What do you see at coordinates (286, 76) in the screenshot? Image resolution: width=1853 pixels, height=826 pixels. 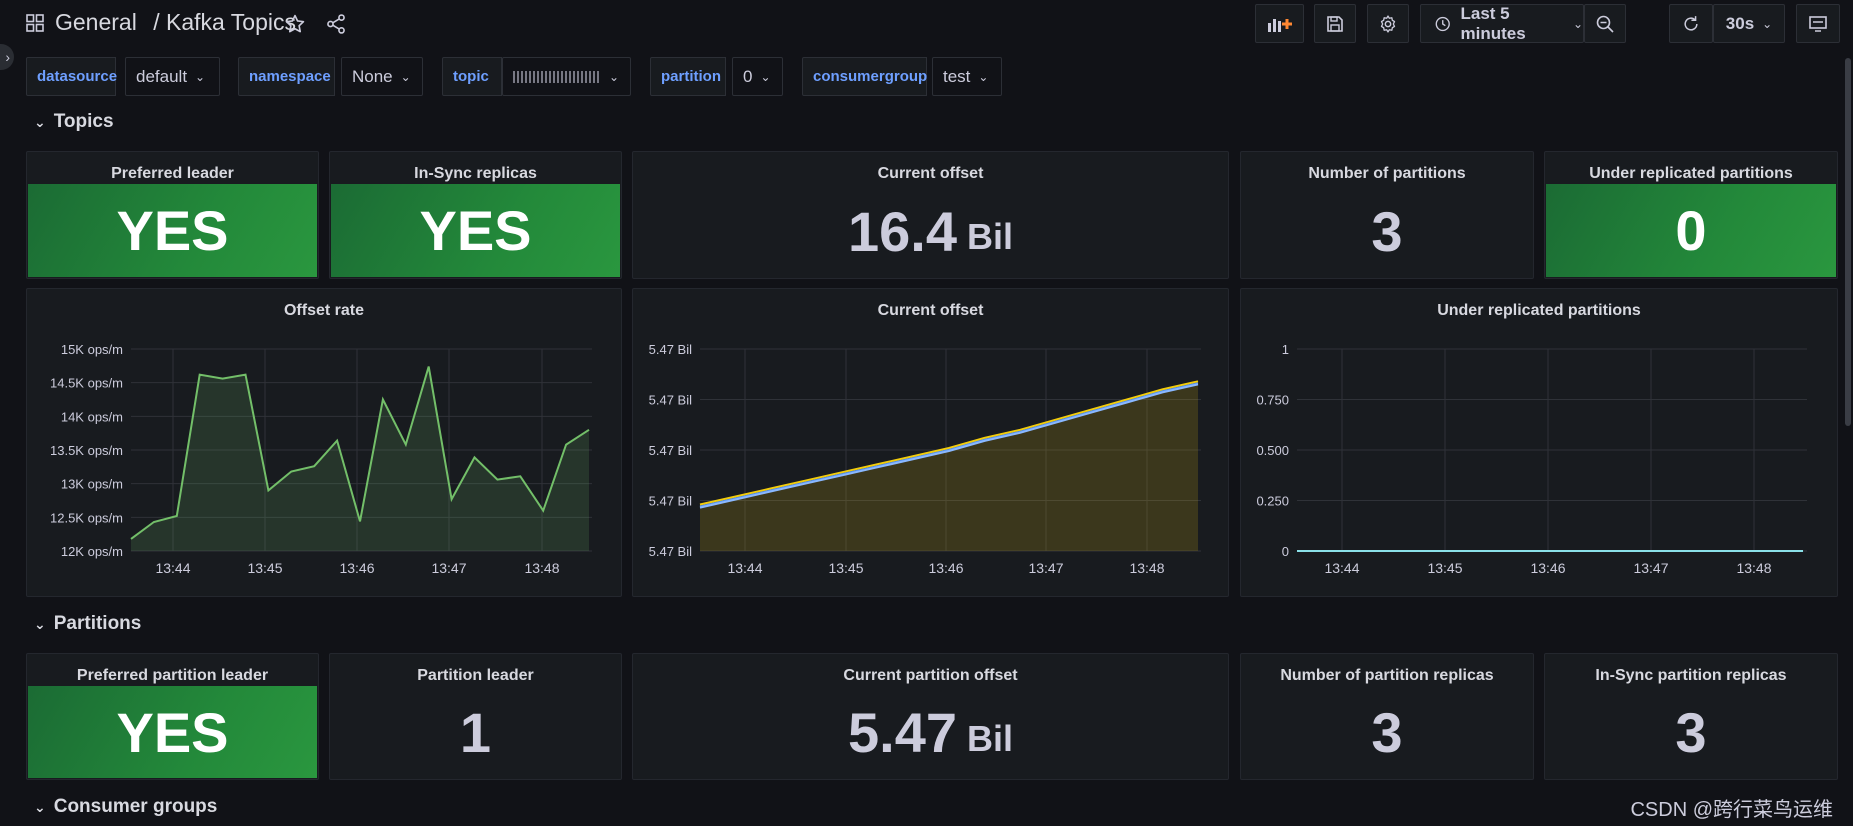 I see `variable-label-namespace: namespace` at bounding box center [286, 76].